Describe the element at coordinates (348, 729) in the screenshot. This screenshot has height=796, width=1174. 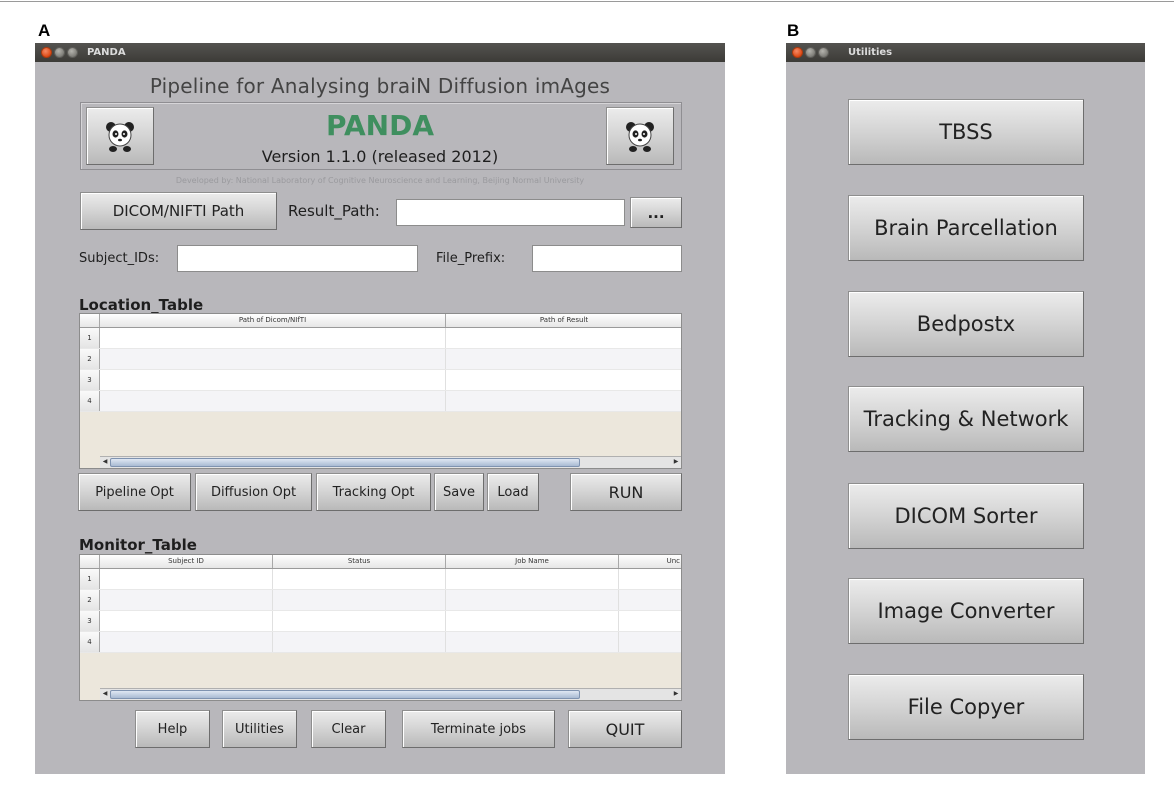
I see `clear-button: Clear` at that location.